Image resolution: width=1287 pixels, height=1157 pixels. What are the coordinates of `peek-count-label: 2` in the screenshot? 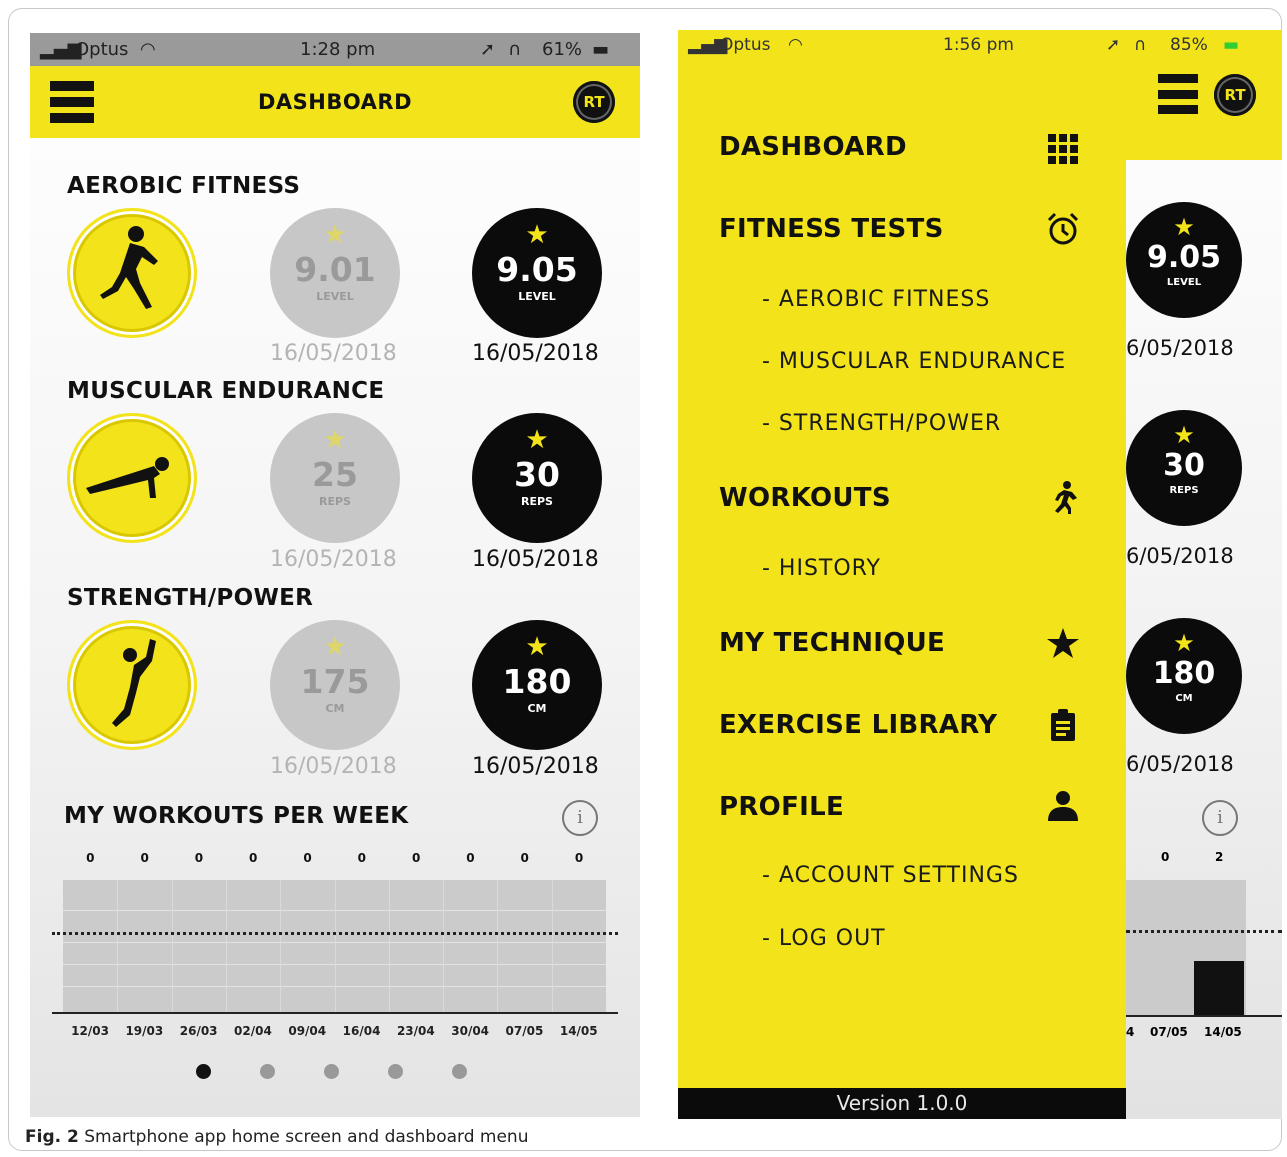 It's located at (1219, 857).